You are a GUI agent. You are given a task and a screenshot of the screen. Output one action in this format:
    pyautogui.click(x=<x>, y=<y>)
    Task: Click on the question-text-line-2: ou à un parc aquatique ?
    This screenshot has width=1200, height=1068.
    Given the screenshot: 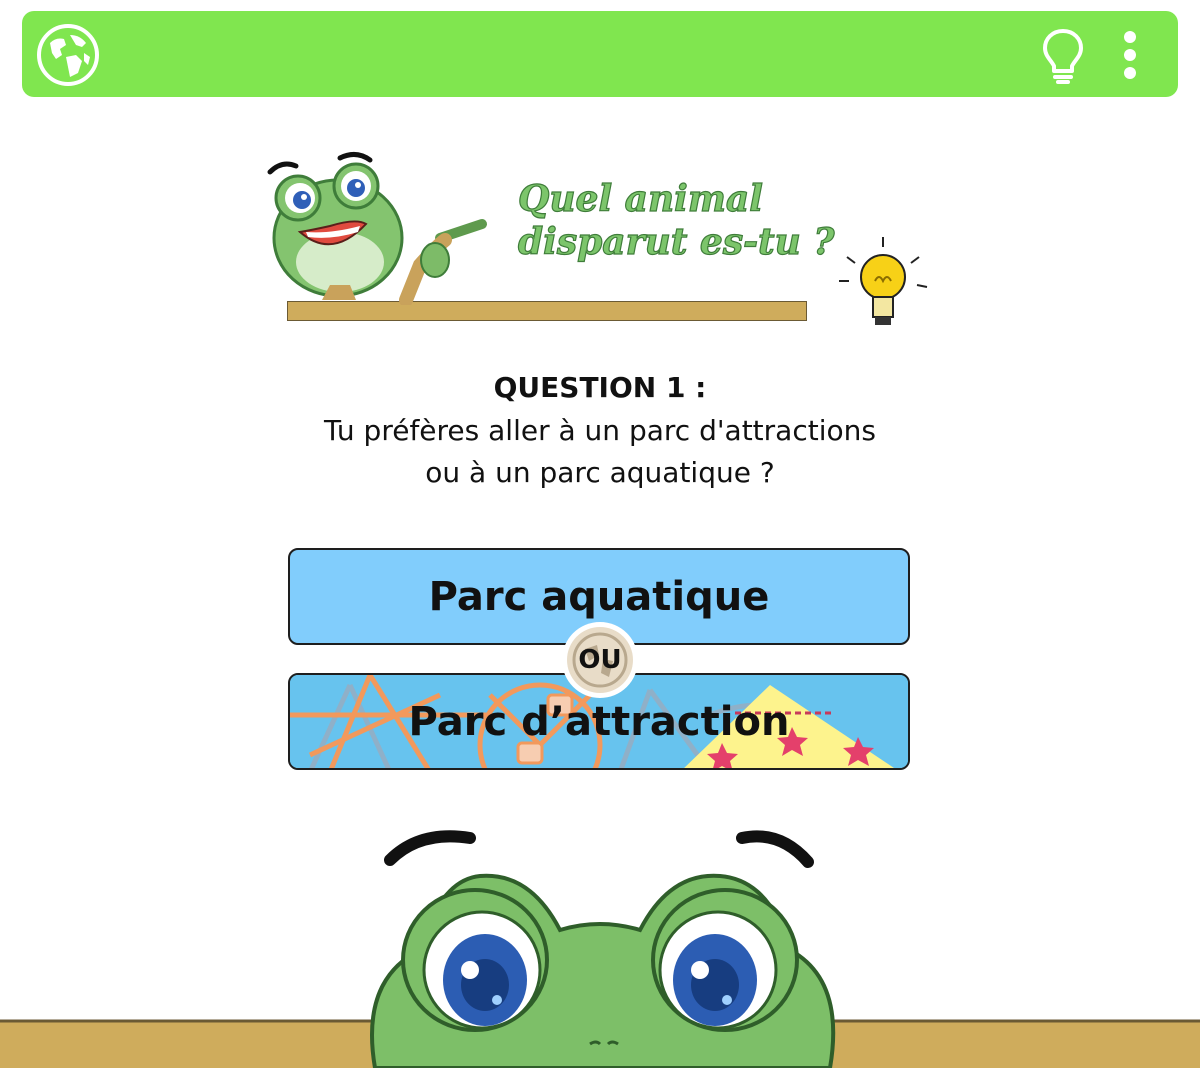 What is the action you would take?
    pyautogui.click(x=600, y=472)
    